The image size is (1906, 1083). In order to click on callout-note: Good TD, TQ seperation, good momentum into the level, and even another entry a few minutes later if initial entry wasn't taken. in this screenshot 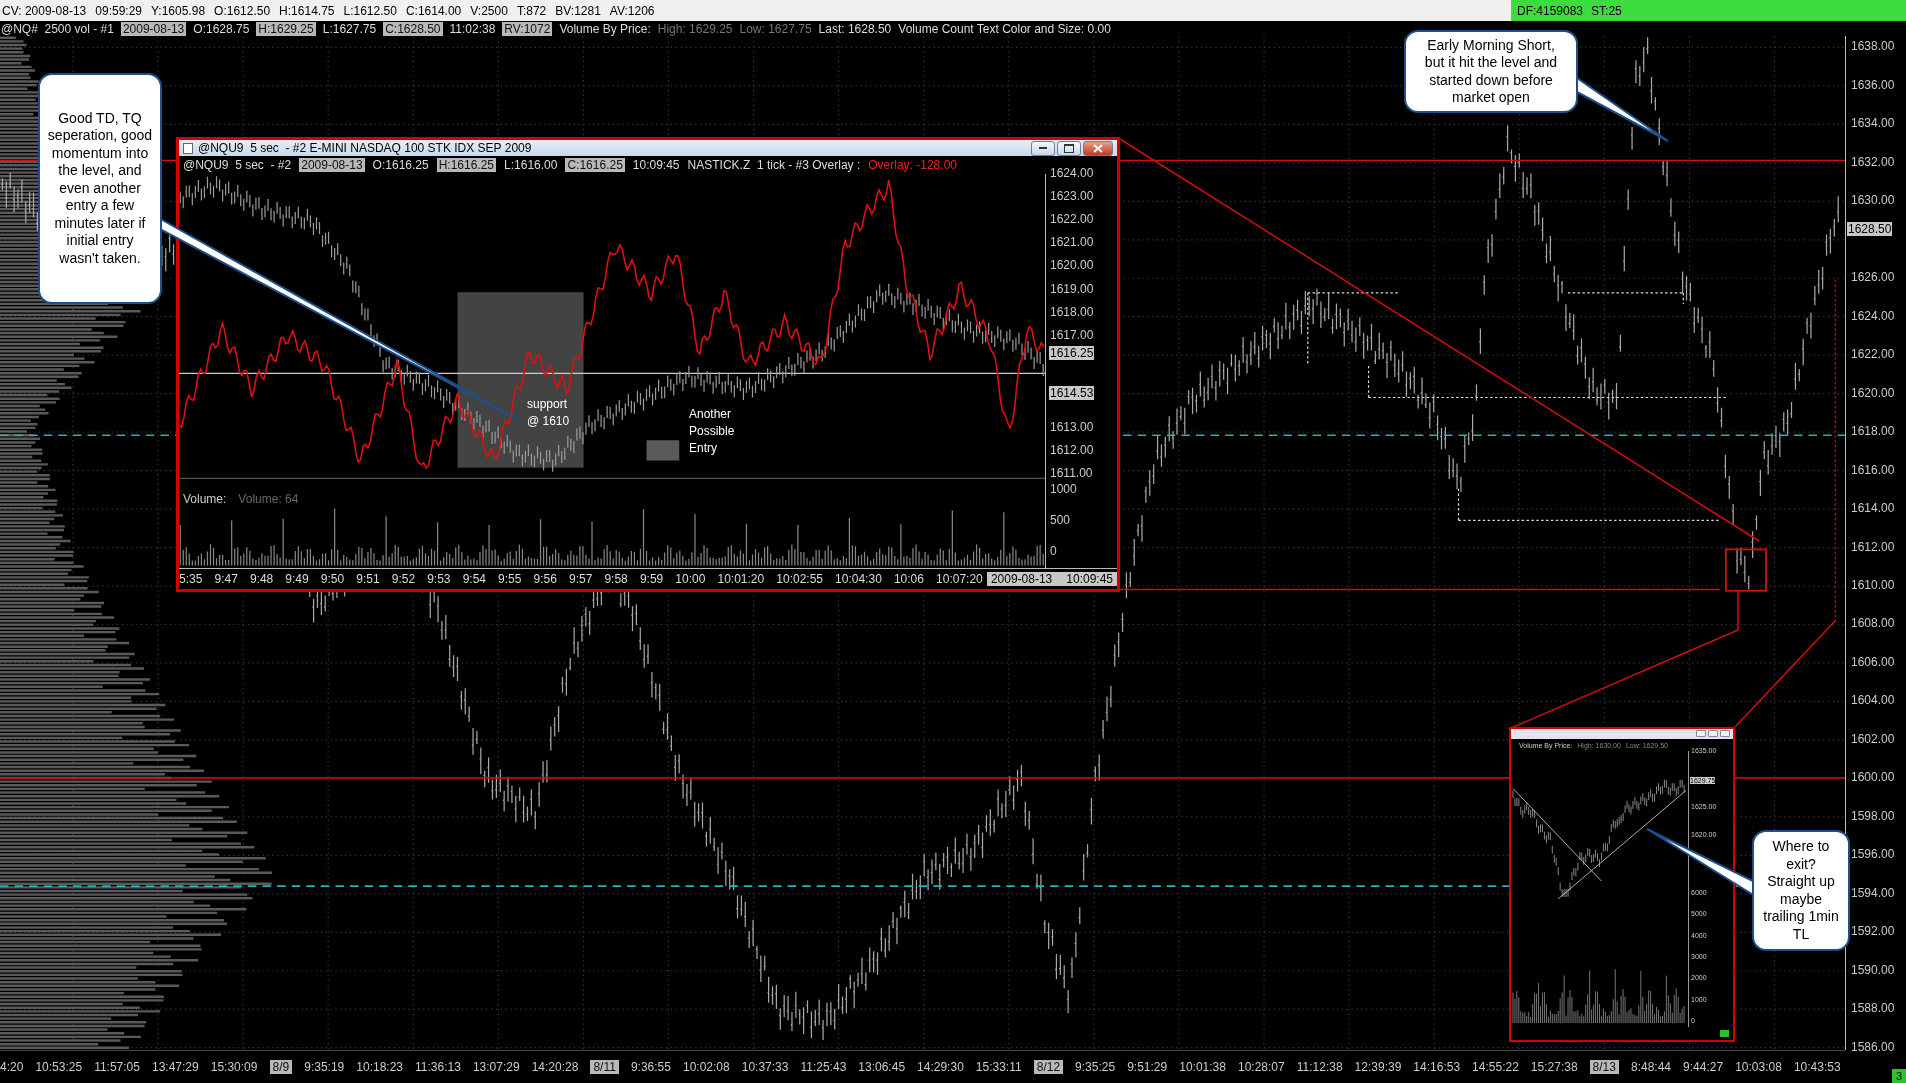, I will do `click(100, 188)`.